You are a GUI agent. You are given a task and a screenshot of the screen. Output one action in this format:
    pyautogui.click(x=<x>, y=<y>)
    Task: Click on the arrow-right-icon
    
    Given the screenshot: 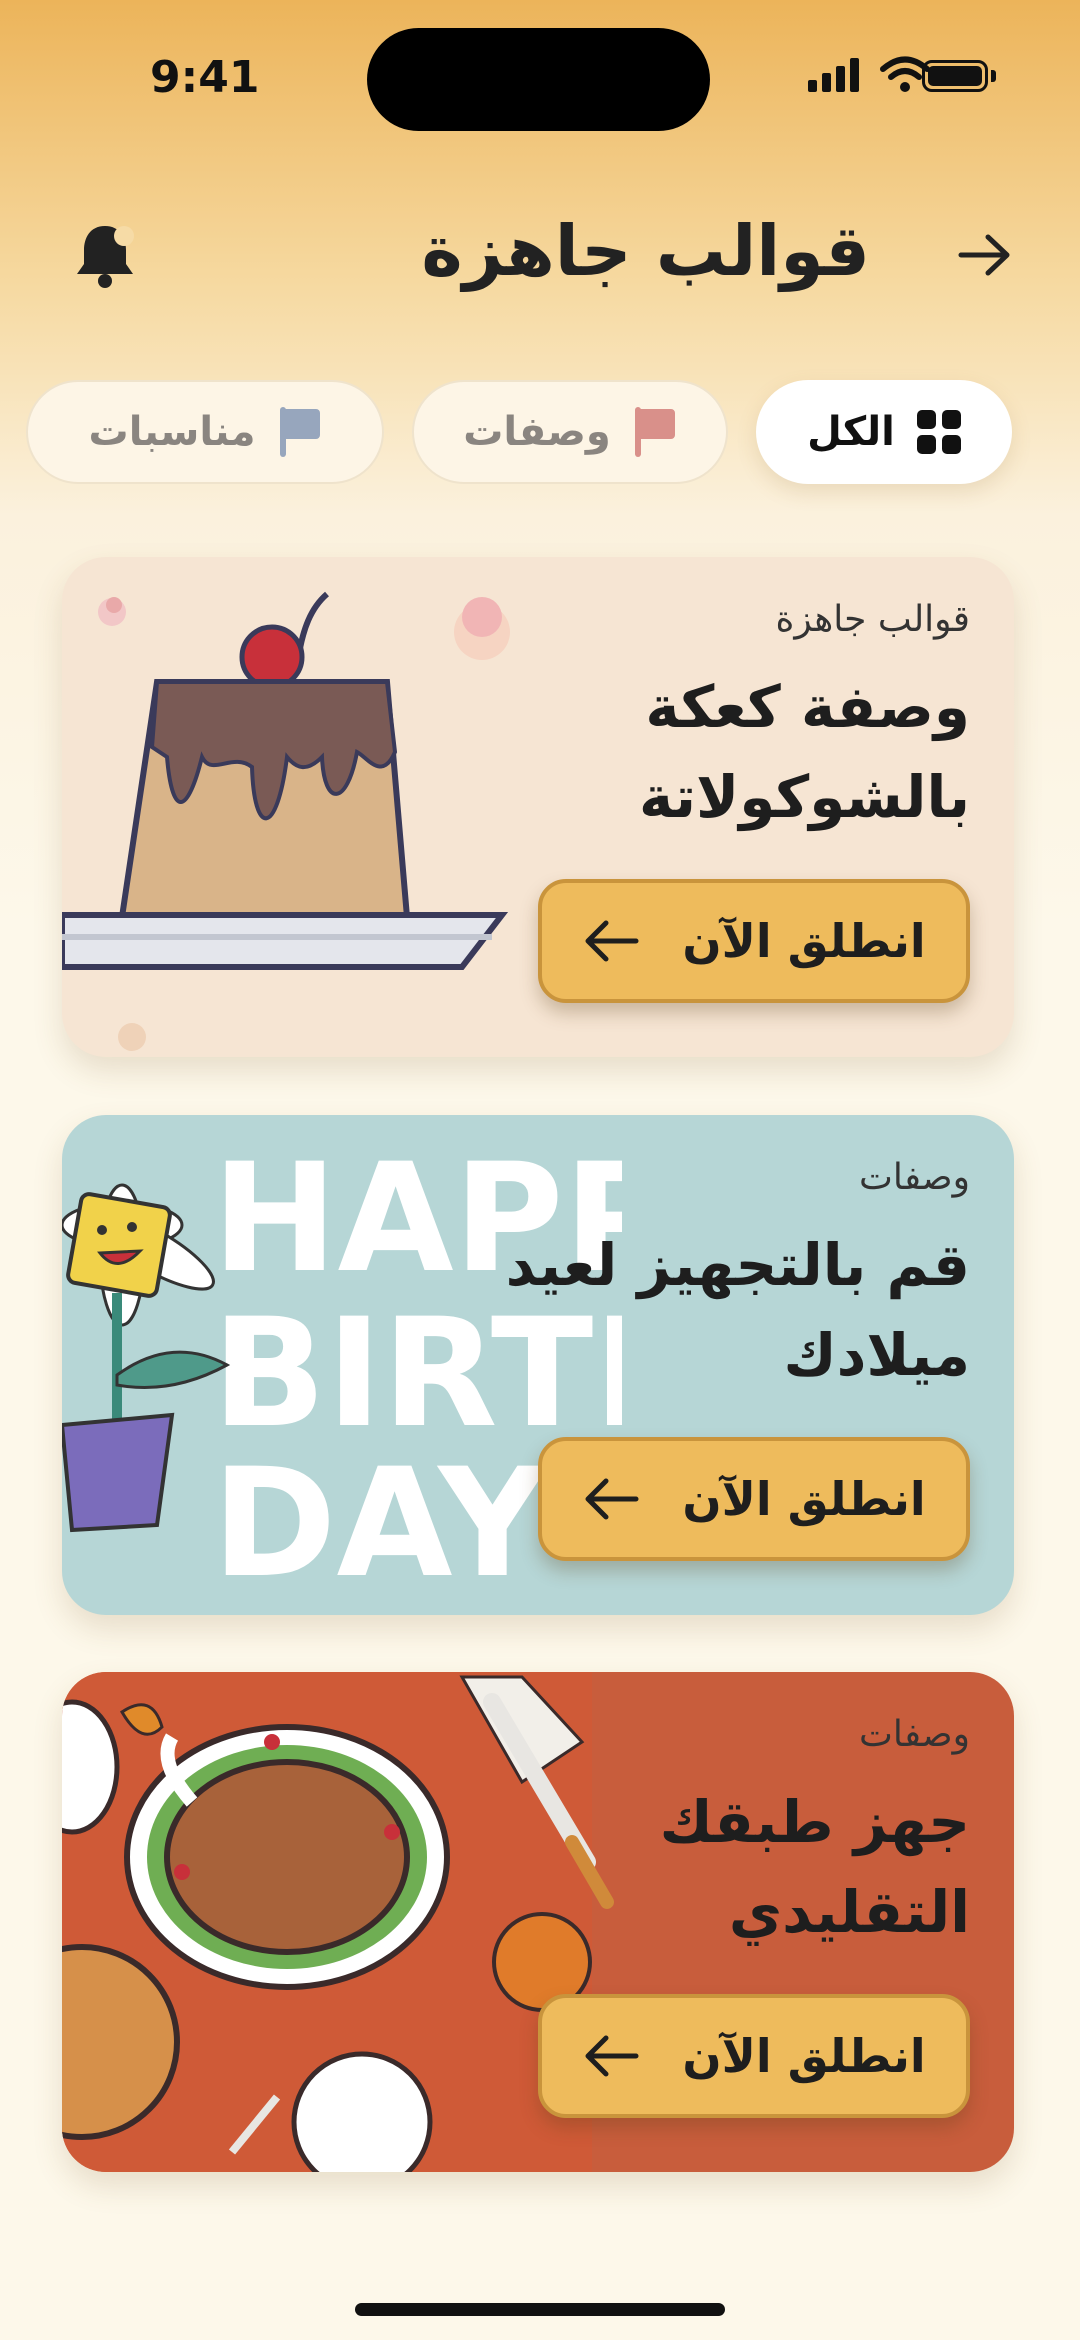 What is the action you would take?
    pyautogui.click(x=985, y=255)
    